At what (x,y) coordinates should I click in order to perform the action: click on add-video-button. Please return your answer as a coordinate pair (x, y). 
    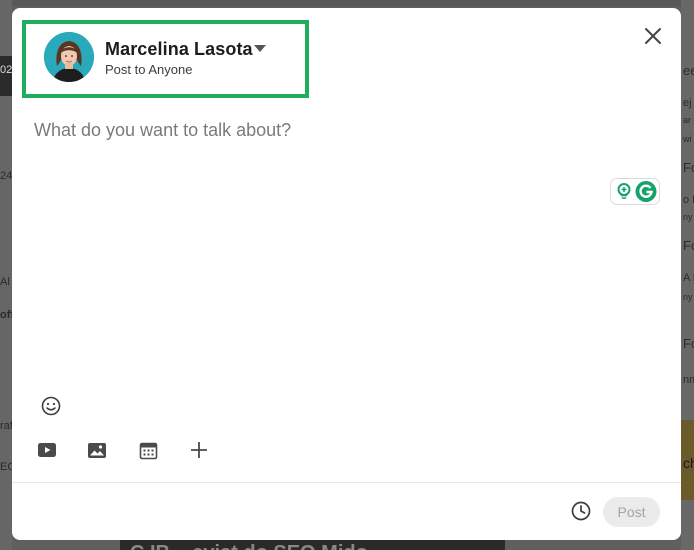
    Looking at the image, I should click on (47, 450).